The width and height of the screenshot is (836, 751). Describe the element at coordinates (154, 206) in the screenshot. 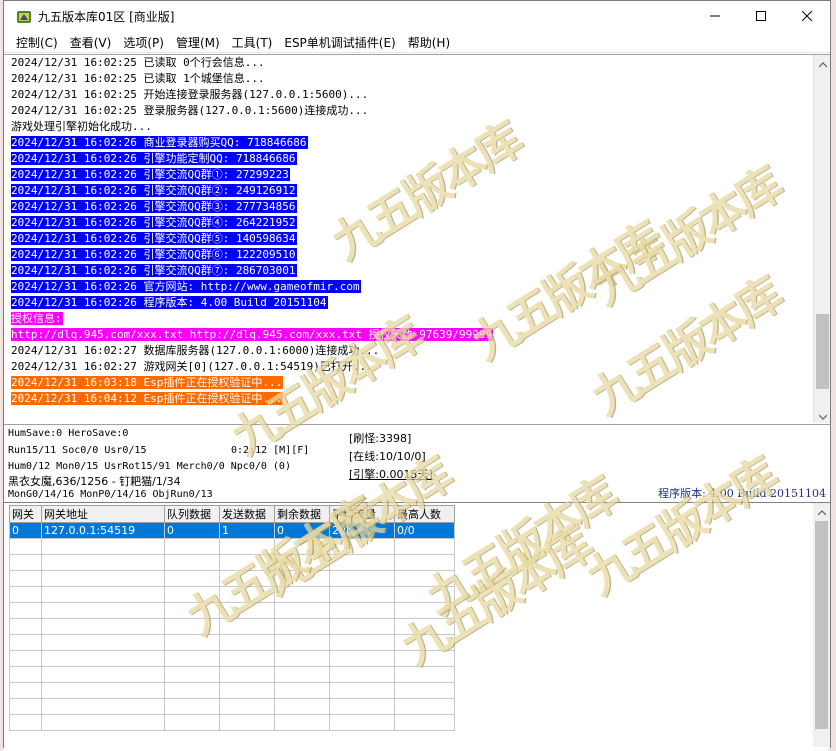

I see `log-text: 2024/12/31 16:02:26 引擎交流QQ群③: 277734856` at that location.